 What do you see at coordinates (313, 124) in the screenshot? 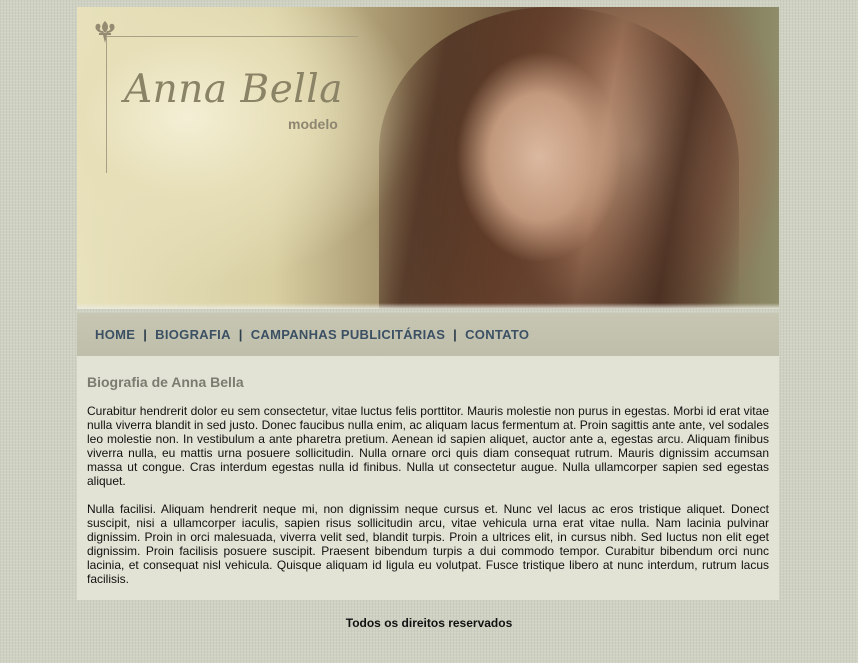
I see `logo-subtitle: modelo` at bounding box center [313, 124].